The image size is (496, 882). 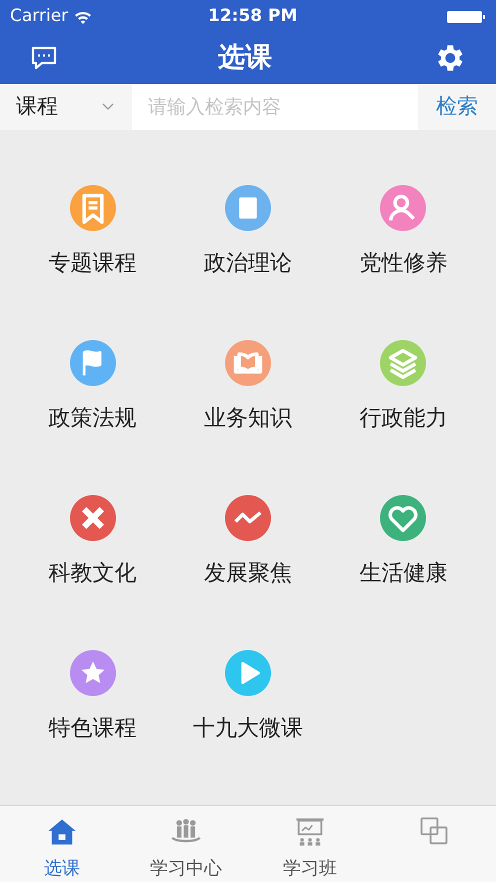 I want to click on tab: 学习班, so click(x=310, y=844).